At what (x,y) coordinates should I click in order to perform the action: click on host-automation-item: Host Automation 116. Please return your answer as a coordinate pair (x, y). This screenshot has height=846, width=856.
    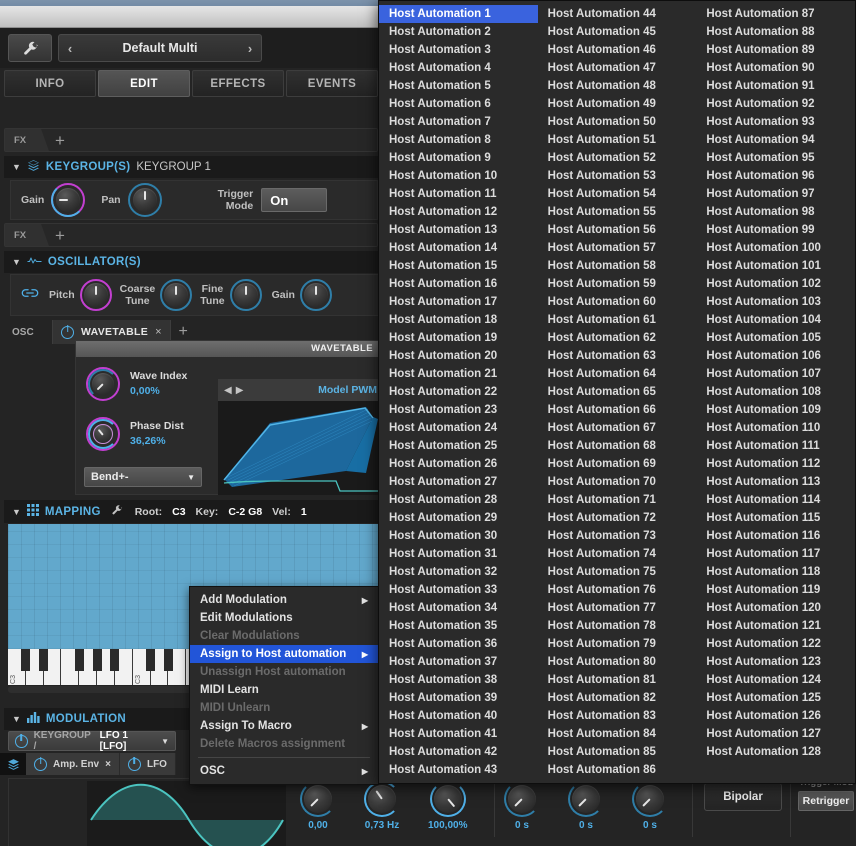
    Looking at the image, I should click on (775, 536).